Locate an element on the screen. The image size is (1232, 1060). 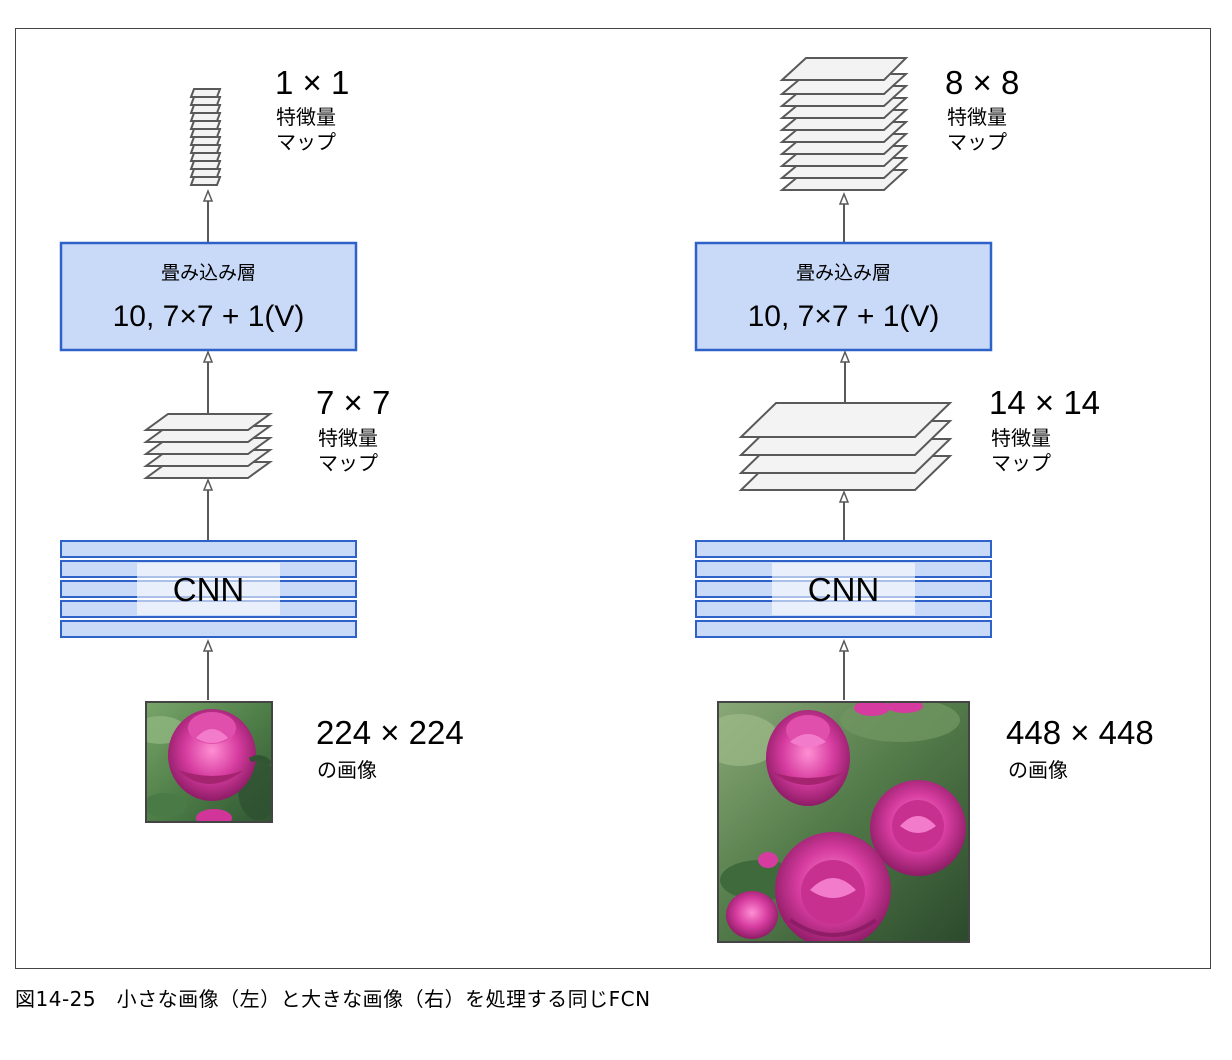
right-mid-map-label-1: 特徴量 is located at coordinates (1021, 438).